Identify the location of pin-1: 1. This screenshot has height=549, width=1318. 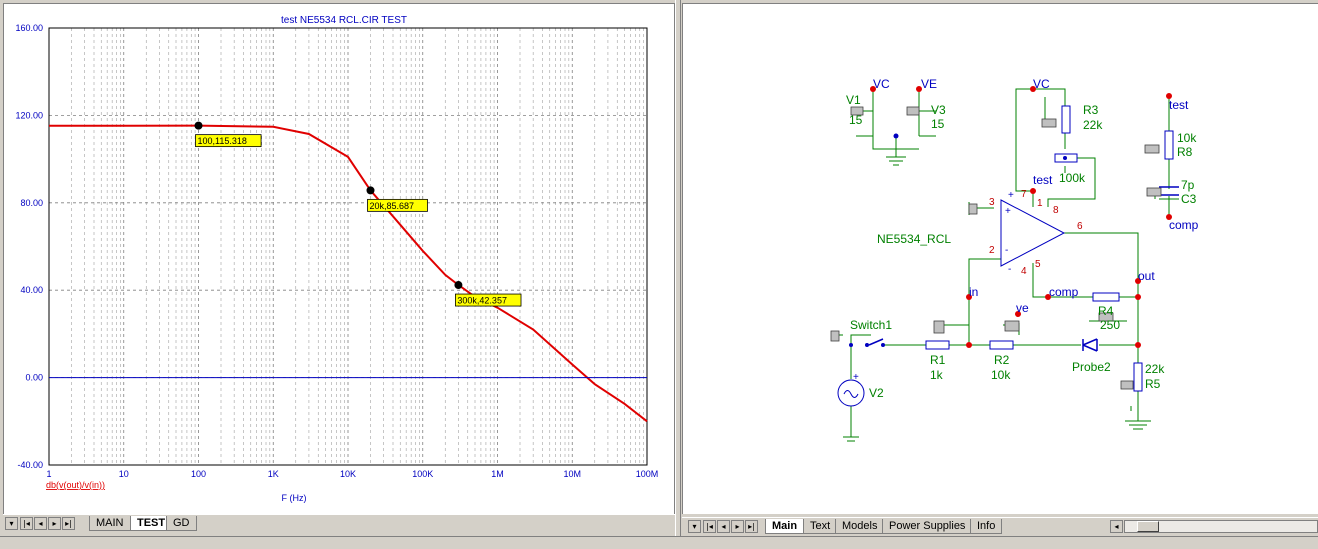
(1040, 203).